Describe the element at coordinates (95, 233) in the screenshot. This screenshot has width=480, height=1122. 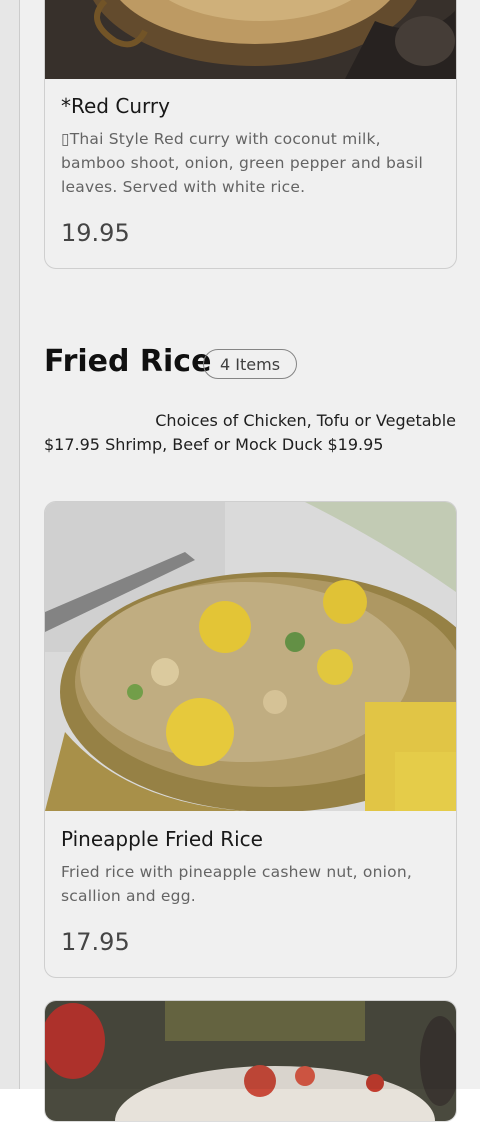
I see `item-price: 19.95` at that location.